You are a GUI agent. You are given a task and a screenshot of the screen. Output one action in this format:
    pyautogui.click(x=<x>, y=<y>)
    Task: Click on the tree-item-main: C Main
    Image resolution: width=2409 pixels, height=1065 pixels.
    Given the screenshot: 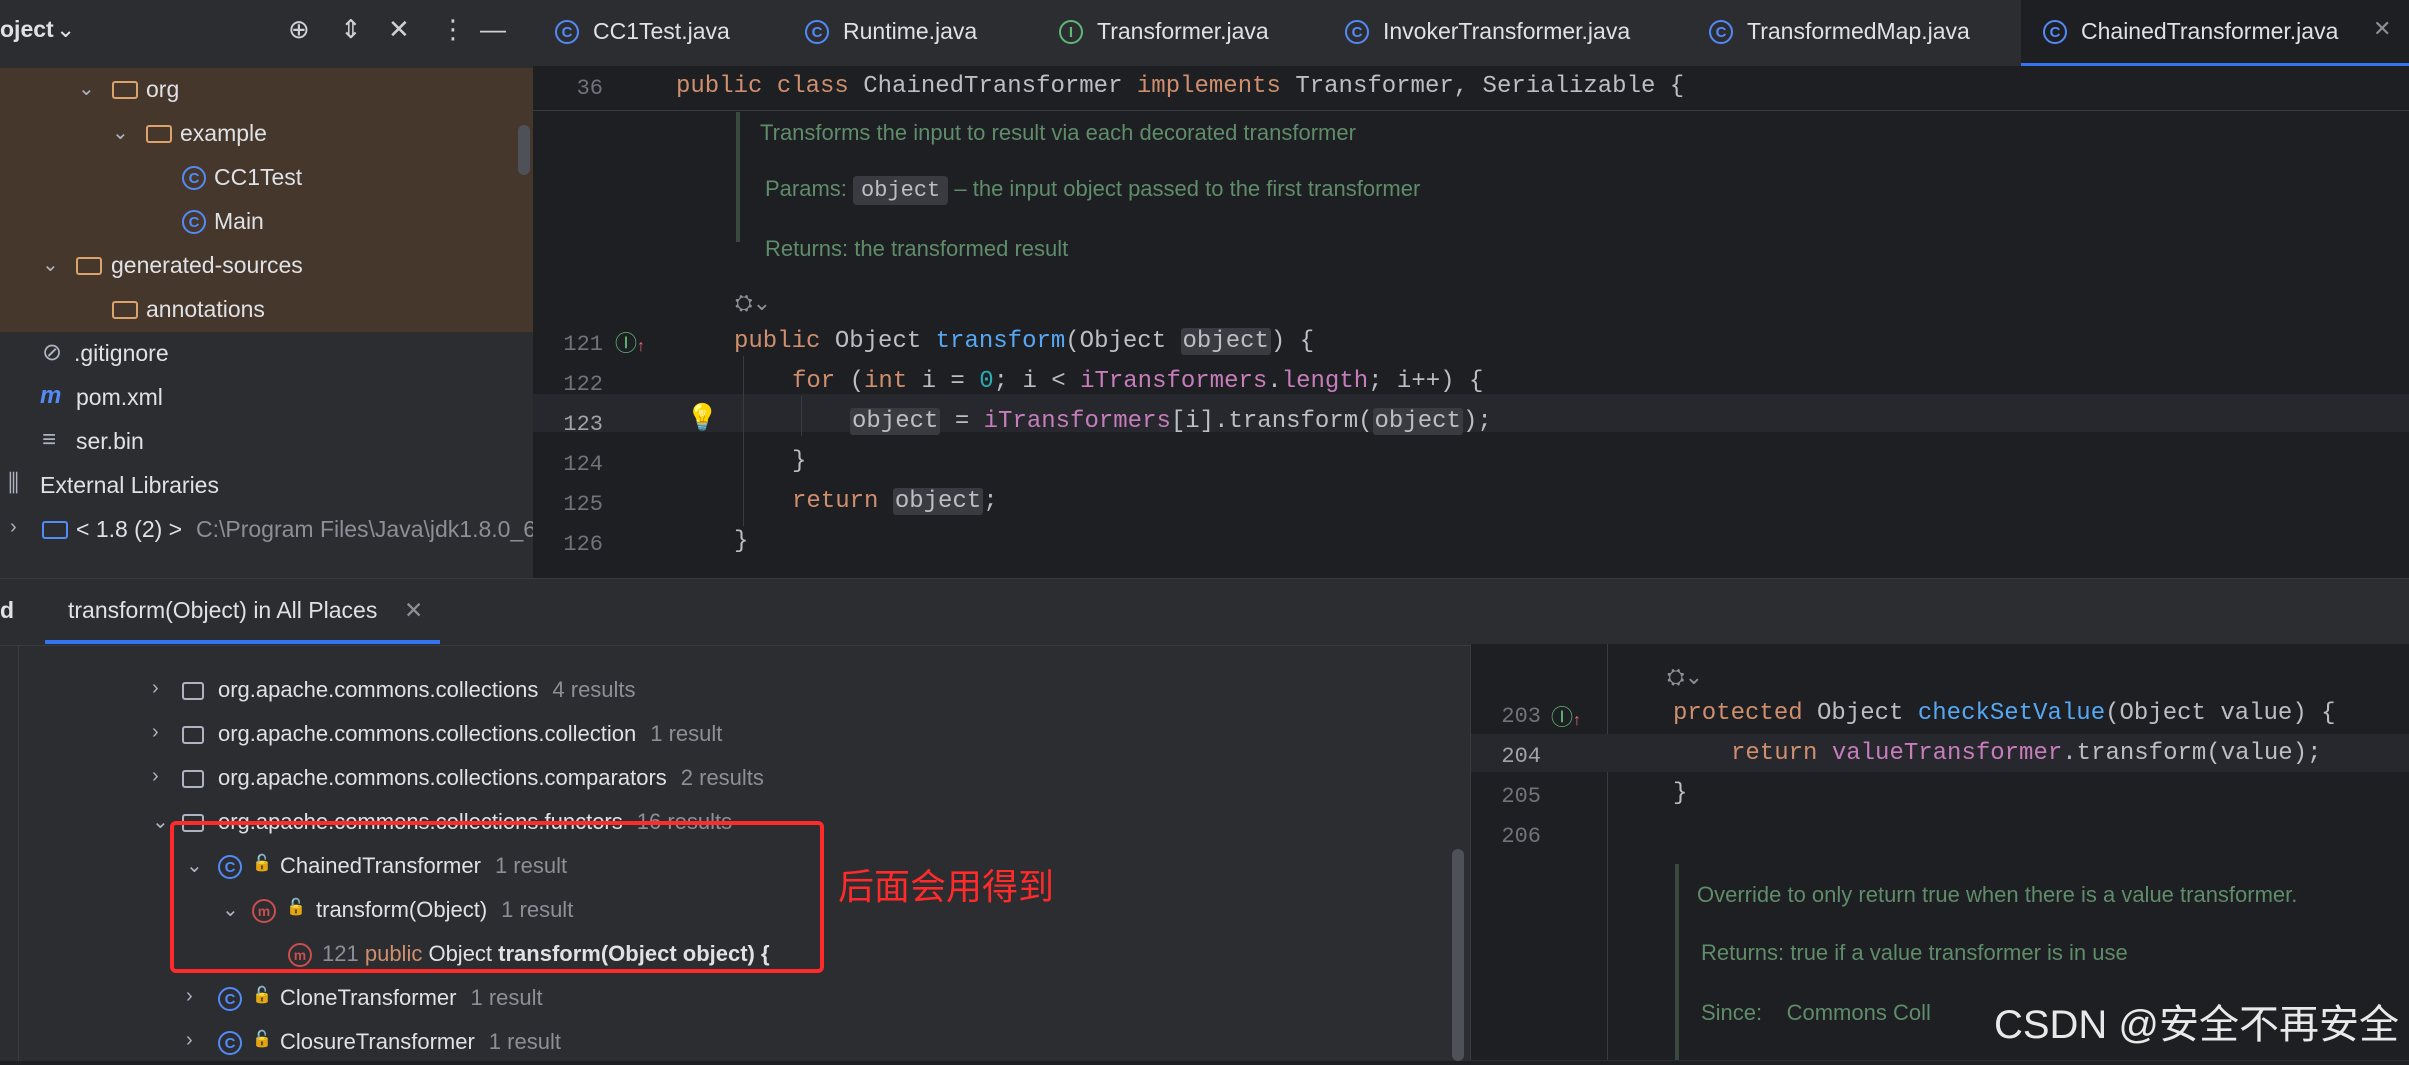 What is the action you would take?
    pyautogui.click(x=266, y=222)
    